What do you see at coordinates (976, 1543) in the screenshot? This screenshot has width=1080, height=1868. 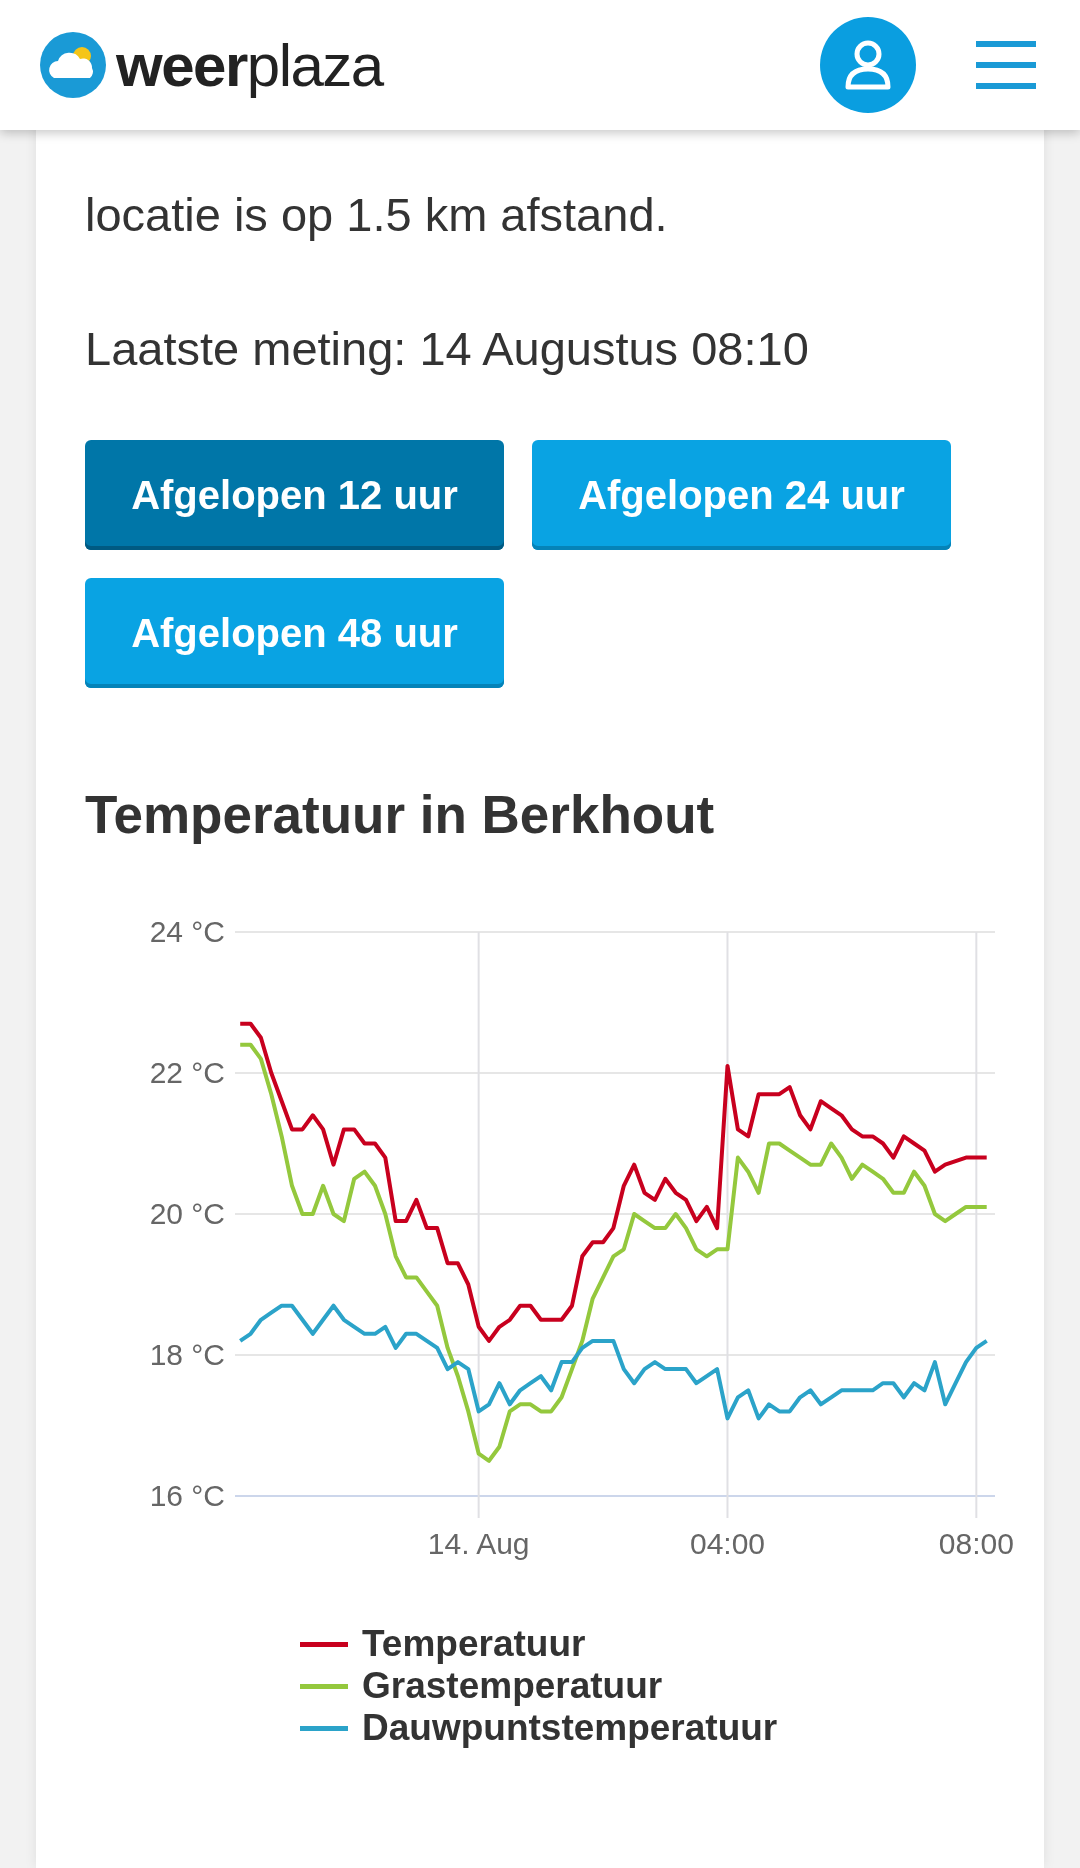 I see `x-axis-label: 08:00` at bounding box center [976, 1543].